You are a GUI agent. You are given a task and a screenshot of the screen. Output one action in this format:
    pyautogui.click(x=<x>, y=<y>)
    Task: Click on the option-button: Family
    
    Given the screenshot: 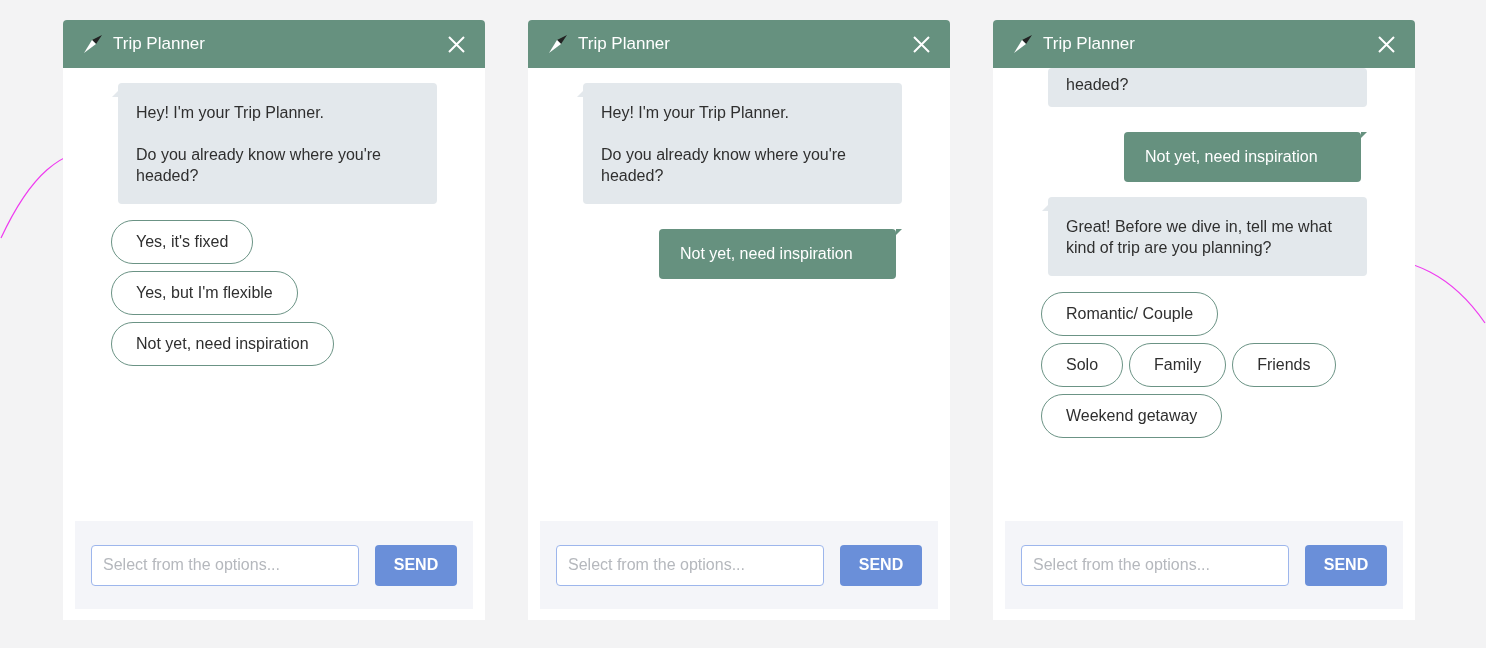 What is the action you would take?
    pyautogui.click(x=1178, y=365)
    